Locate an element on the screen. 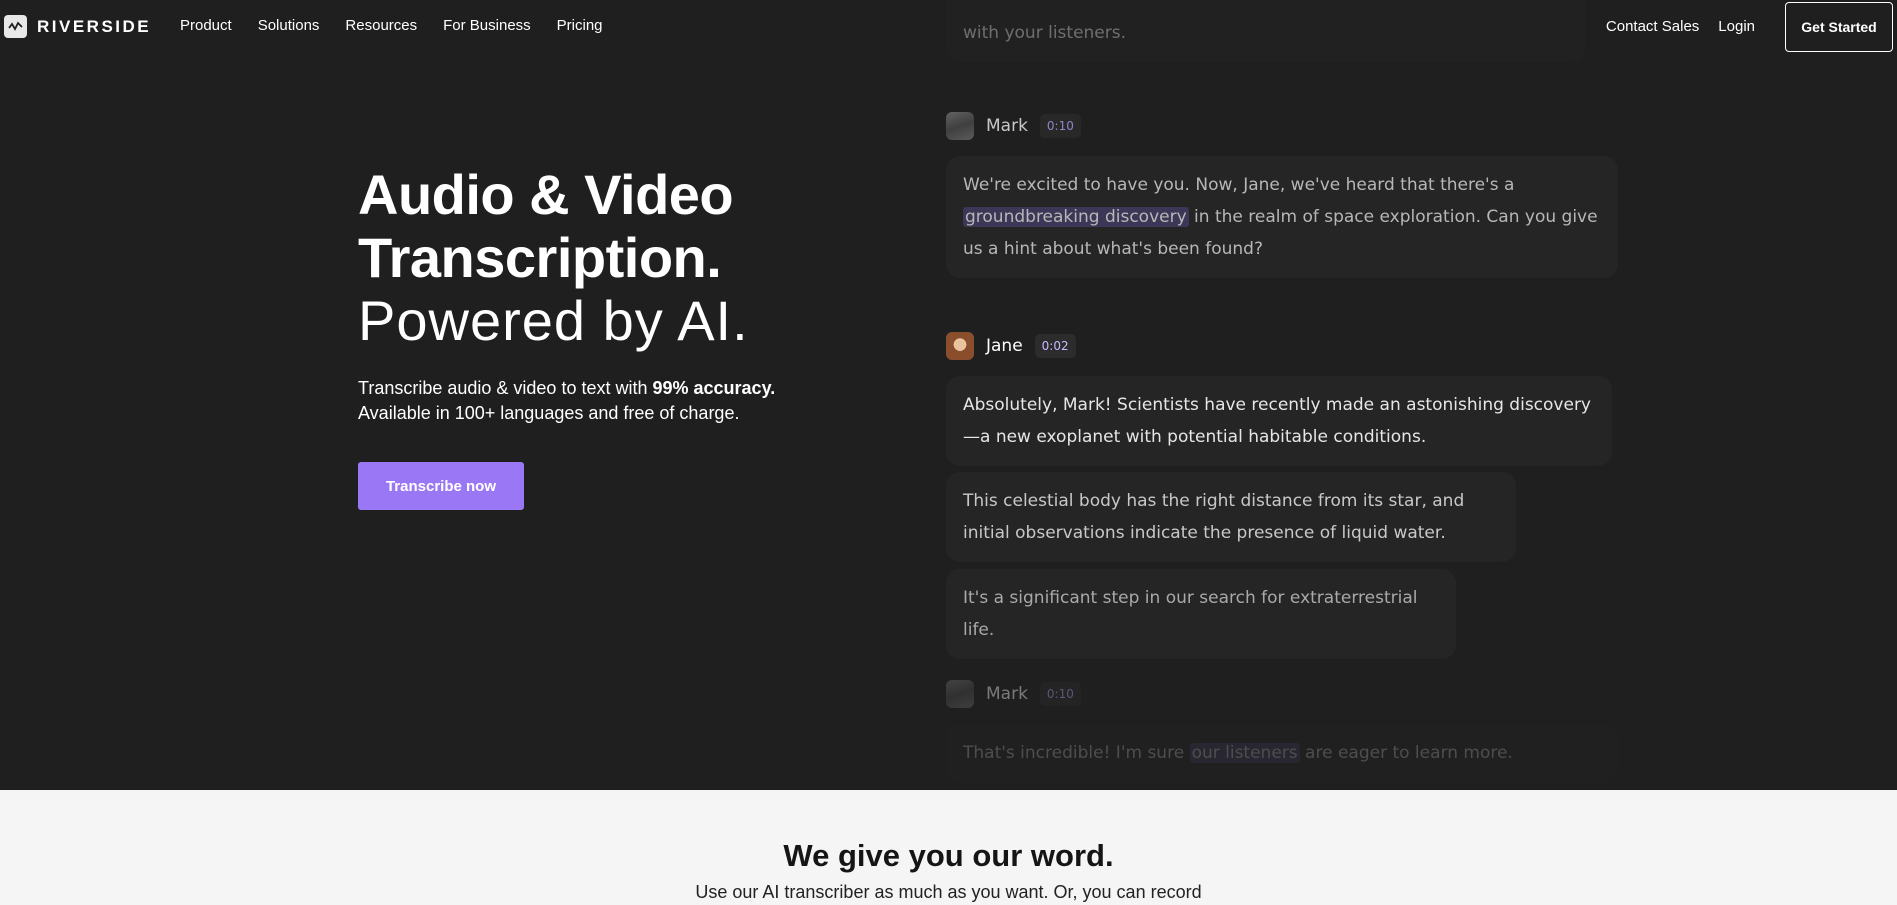 The image size is (1897, 905). hero-title-line-1: Audio & Video is located at coordinates (546, 194).